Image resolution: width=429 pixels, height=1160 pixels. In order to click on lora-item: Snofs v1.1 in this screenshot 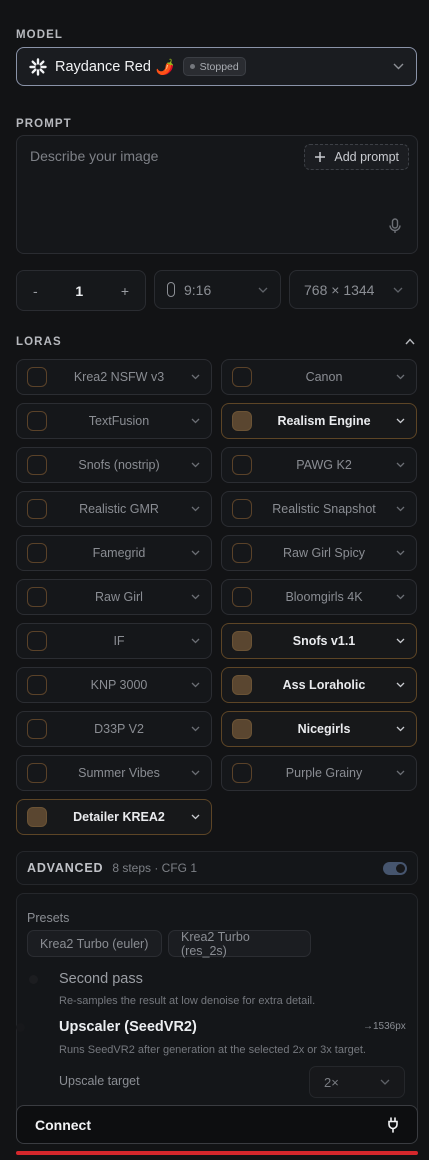, I will do `click(319, 641)`.